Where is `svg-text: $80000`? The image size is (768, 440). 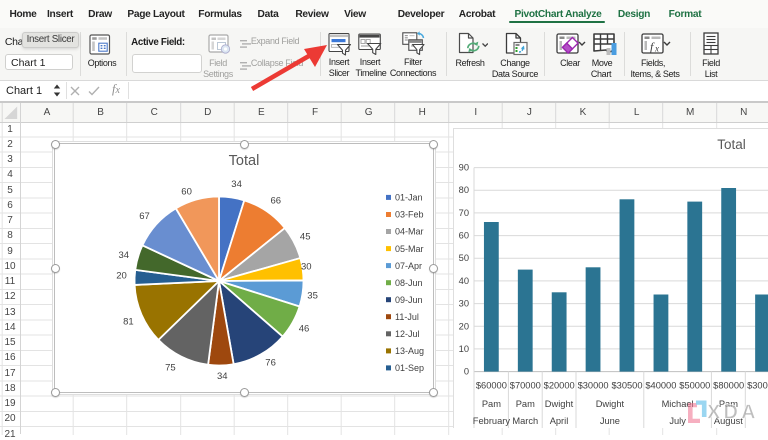
svg-text: $80000 is located at coordinates (728, 386).